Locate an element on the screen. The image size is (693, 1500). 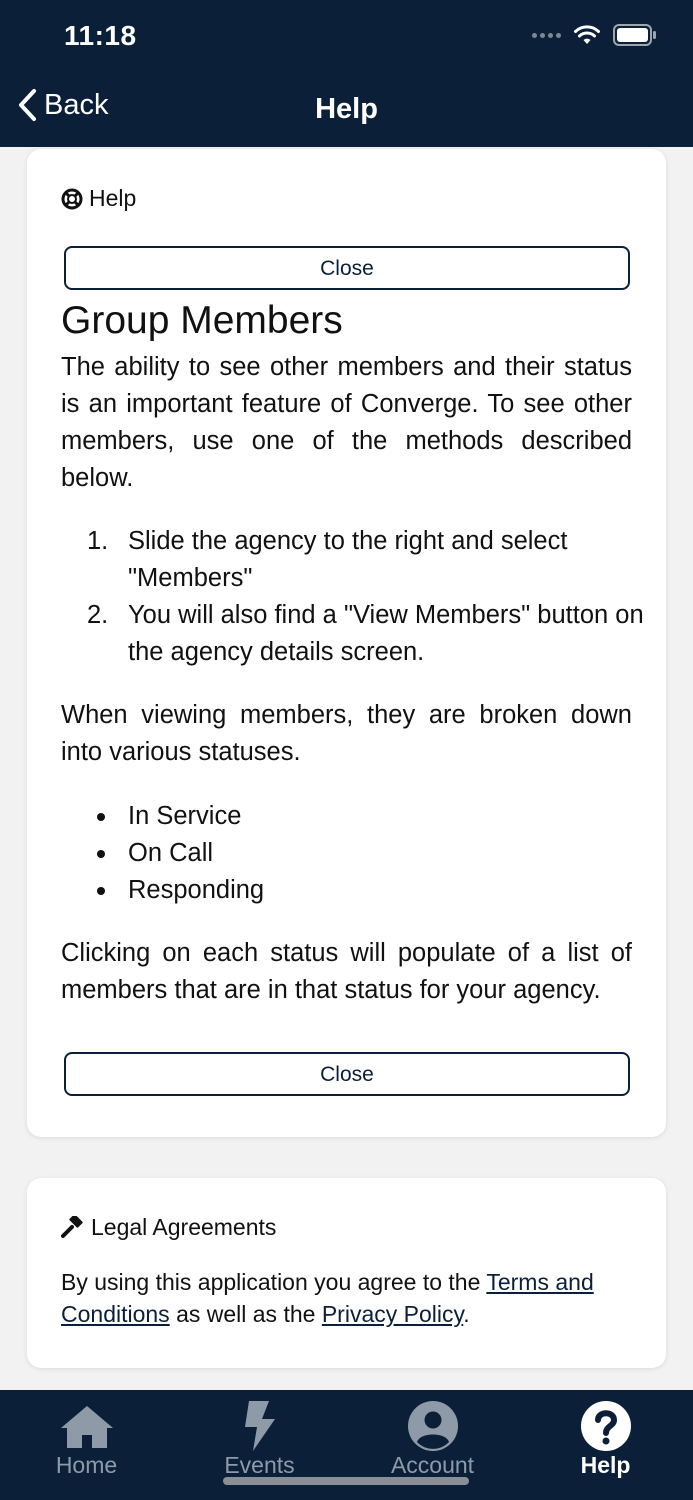
lightning-icon is located at coordinates (259, 1426).